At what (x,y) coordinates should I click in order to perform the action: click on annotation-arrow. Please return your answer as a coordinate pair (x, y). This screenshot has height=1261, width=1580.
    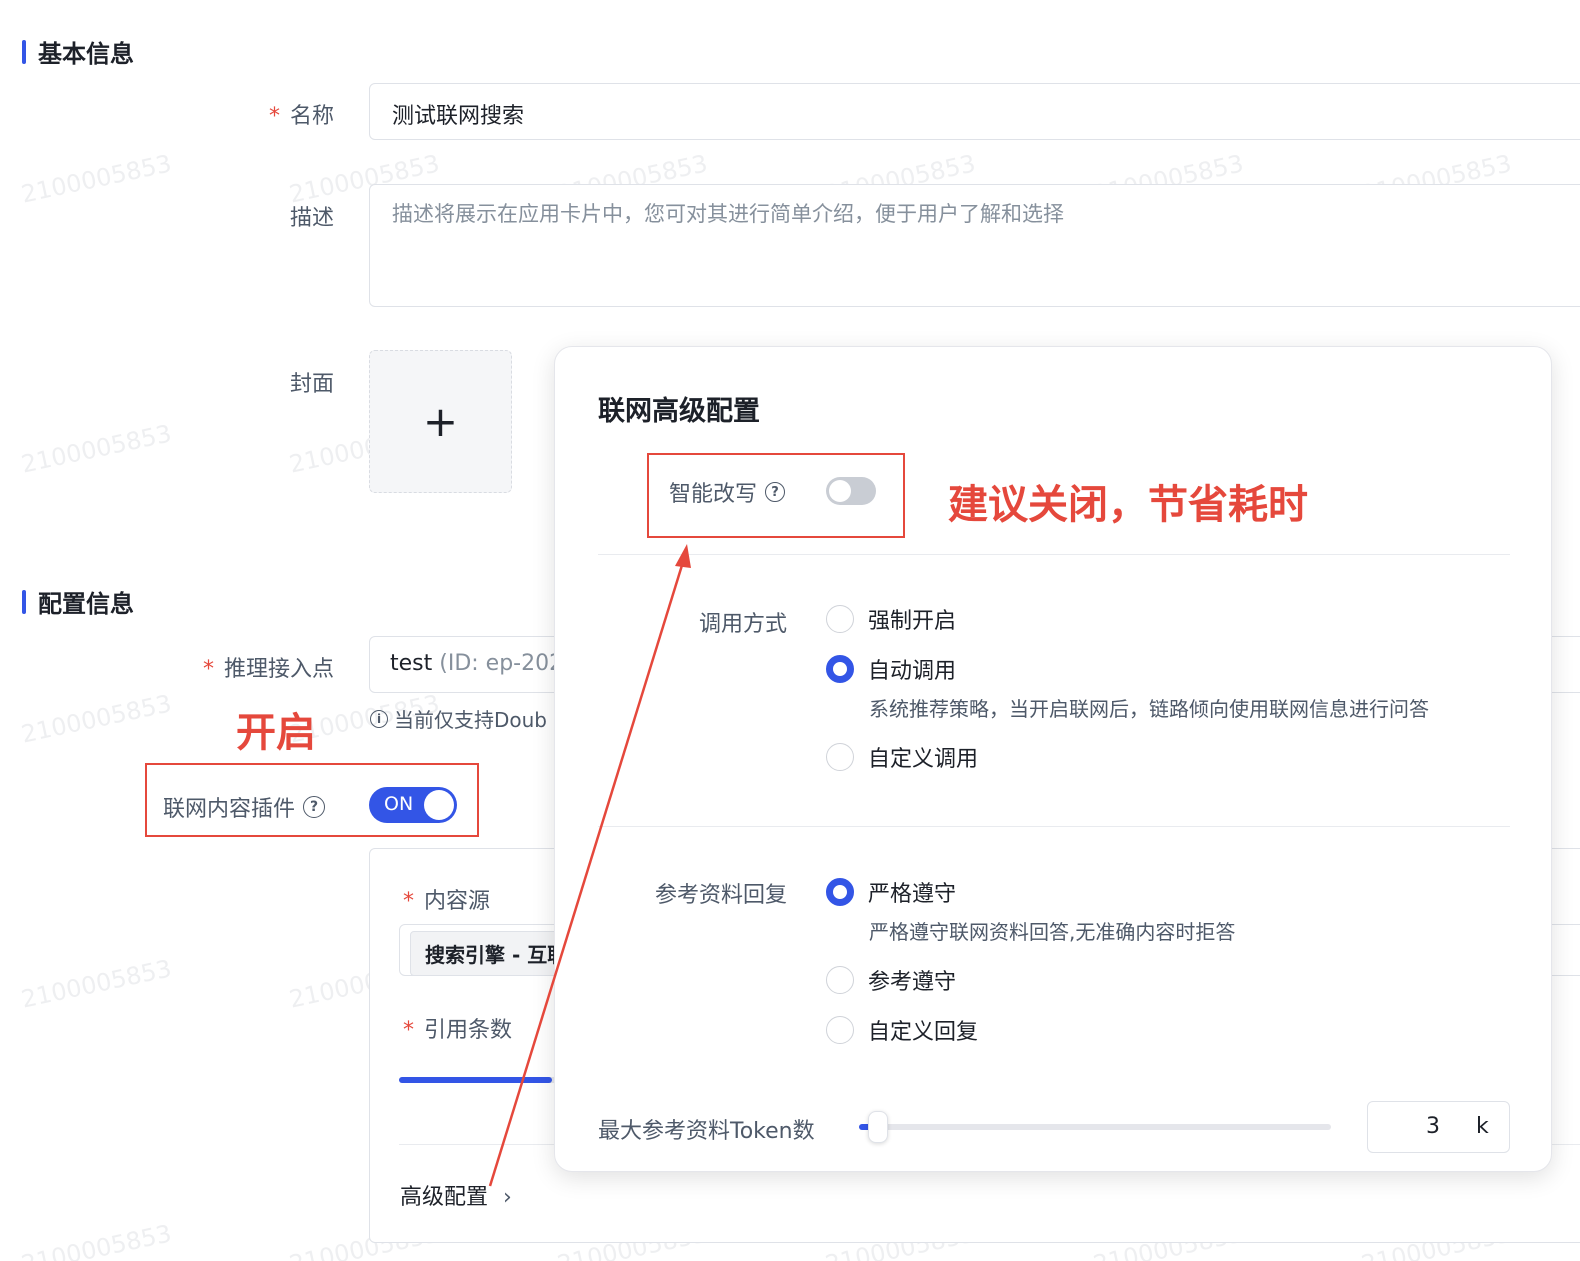
    Looking at the image, I should click on (589, 865).